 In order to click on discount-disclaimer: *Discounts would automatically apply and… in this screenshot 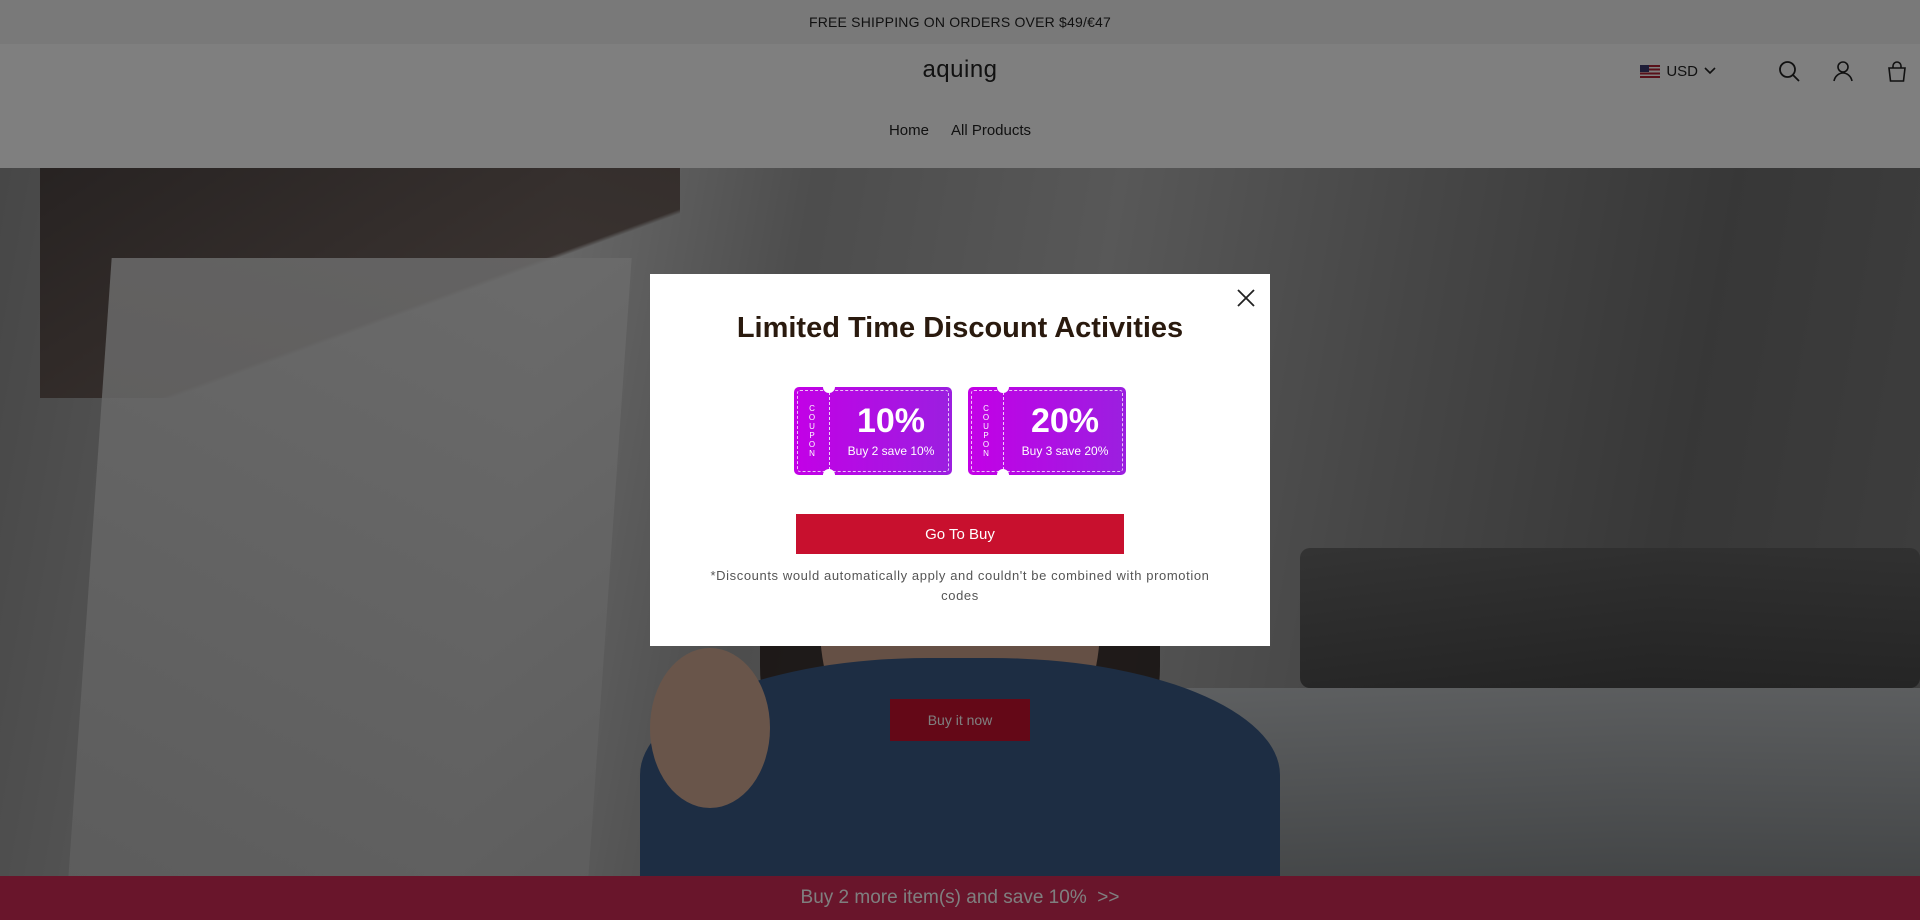, I will do `click(960, 585)`.